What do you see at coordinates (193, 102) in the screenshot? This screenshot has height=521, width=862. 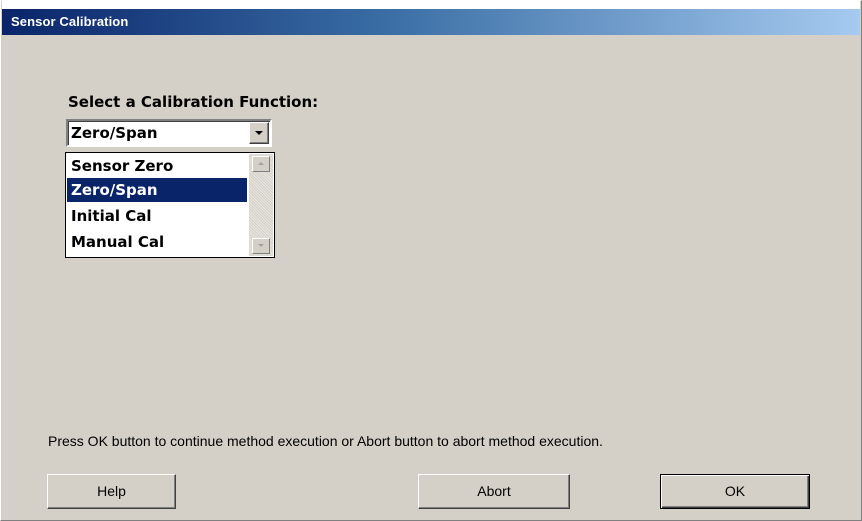 I see `calibration-function-label: Select a Calibration Function:` at bounding box center [193, 102].